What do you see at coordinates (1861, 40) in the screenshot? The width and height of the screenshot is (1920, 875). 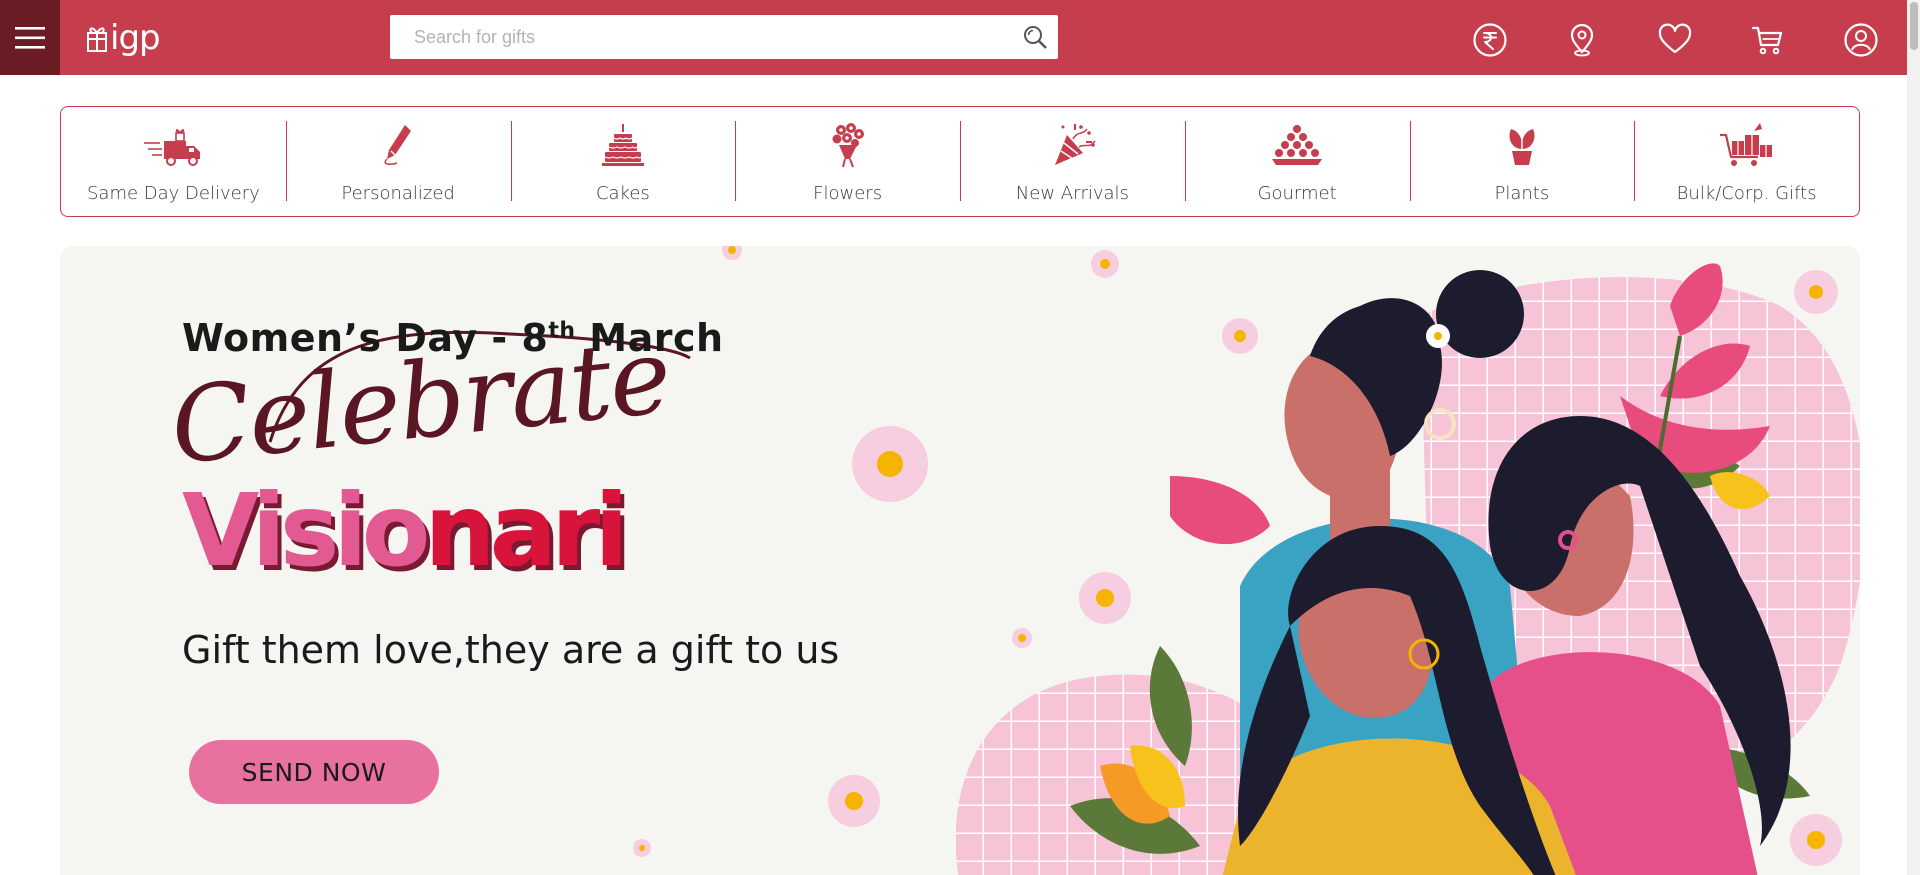 I see `account-icon` at bounding box center [1861, 40].